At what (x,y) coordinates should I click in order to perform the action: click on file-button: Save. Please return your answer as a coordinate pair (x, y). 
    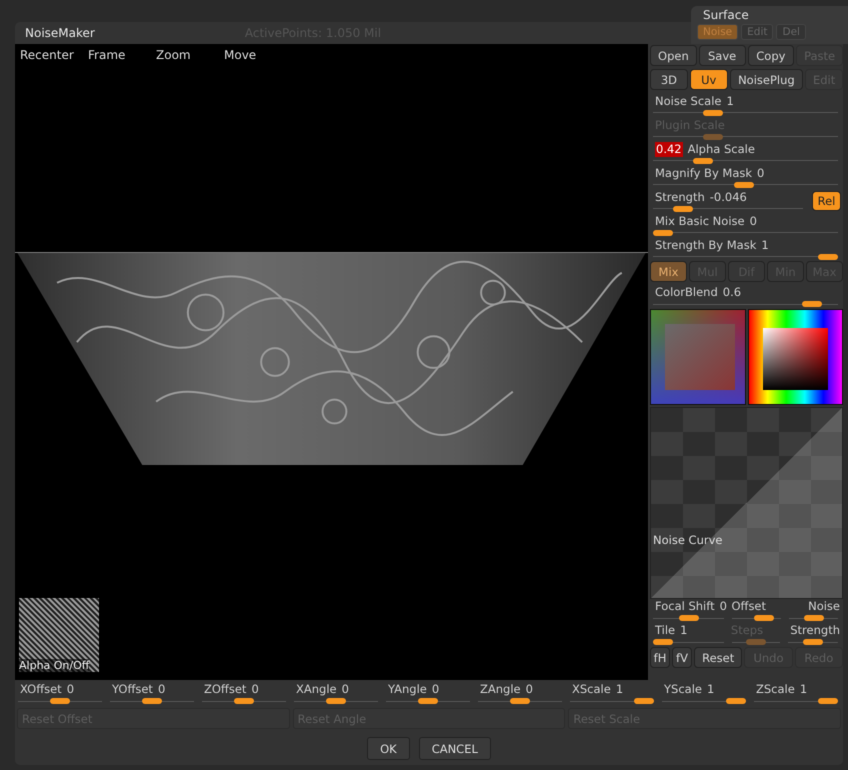
    Looking at the image, I should click on (722, 55).